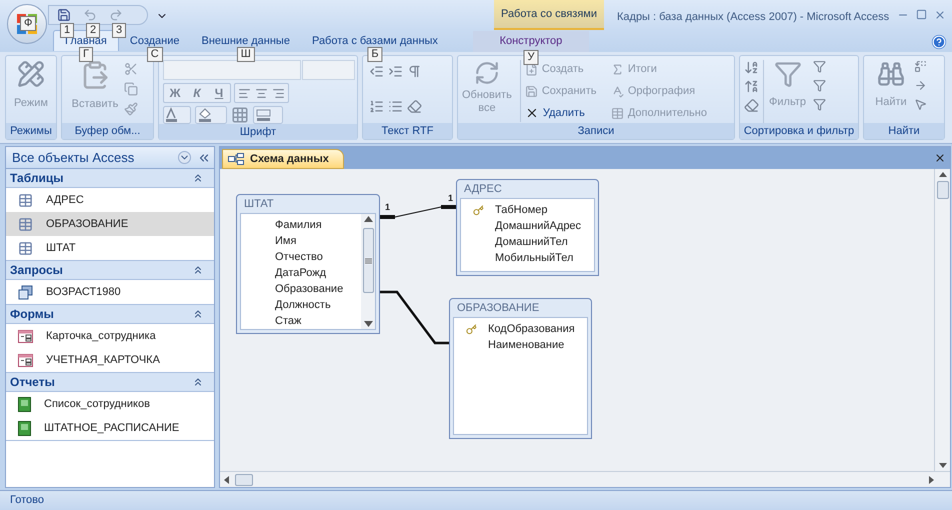 This screenshot has width=952, height=510. Describe the element at coordinates (300, 273) in the screenshot. I see `field-name: ДатаРожд` at that location.